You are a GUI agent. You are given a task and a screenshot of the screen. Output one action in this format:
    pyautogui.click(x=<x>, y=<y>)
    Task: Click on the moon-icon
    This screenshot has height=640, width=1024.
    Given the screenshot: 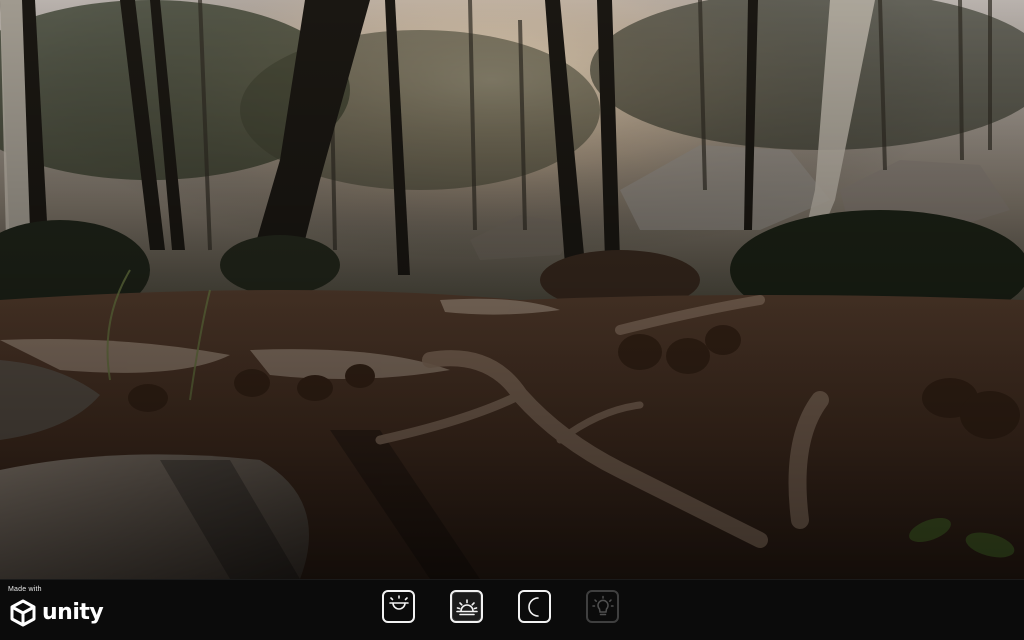 What is the action you would take?
    pyautogui.click(x=533, y=606)
    